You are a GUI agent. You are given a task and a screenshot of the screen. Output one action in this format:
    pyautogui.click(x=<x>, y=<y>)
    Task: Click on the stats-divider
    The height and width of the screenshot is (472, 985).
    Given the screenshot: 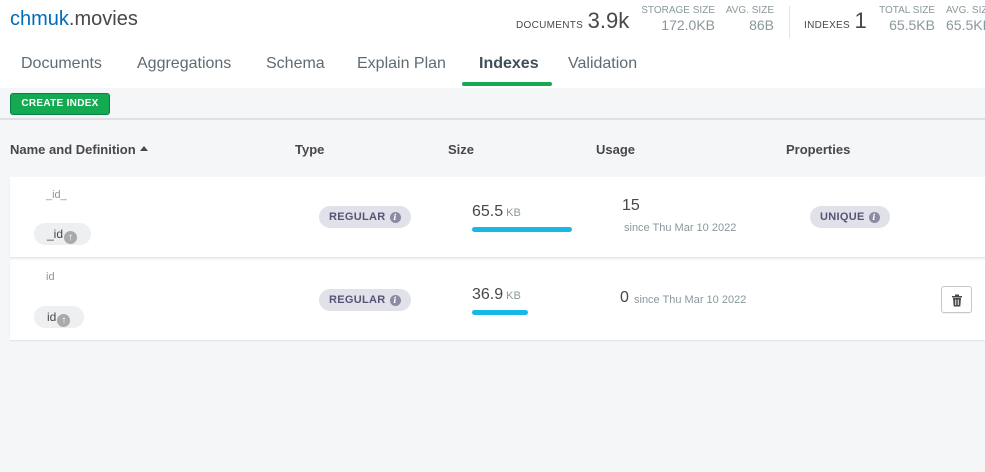 What is the action you would take?
    pyautogui.click(x=789, y=22)
    